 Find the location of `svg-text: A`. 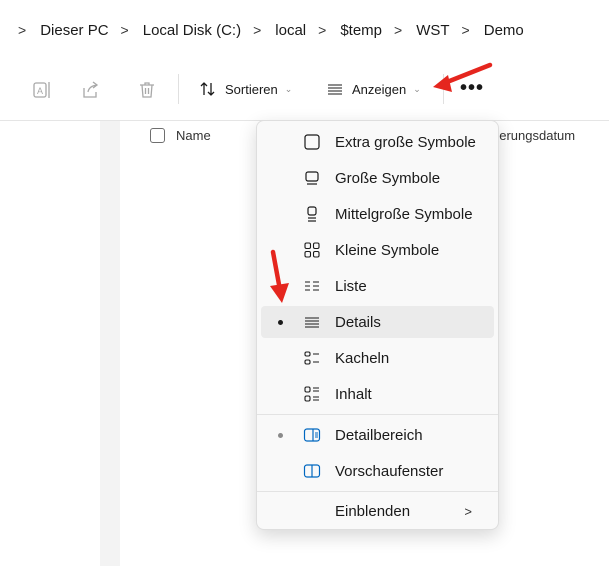

svg-text: A is located at coordinates (40, 91).